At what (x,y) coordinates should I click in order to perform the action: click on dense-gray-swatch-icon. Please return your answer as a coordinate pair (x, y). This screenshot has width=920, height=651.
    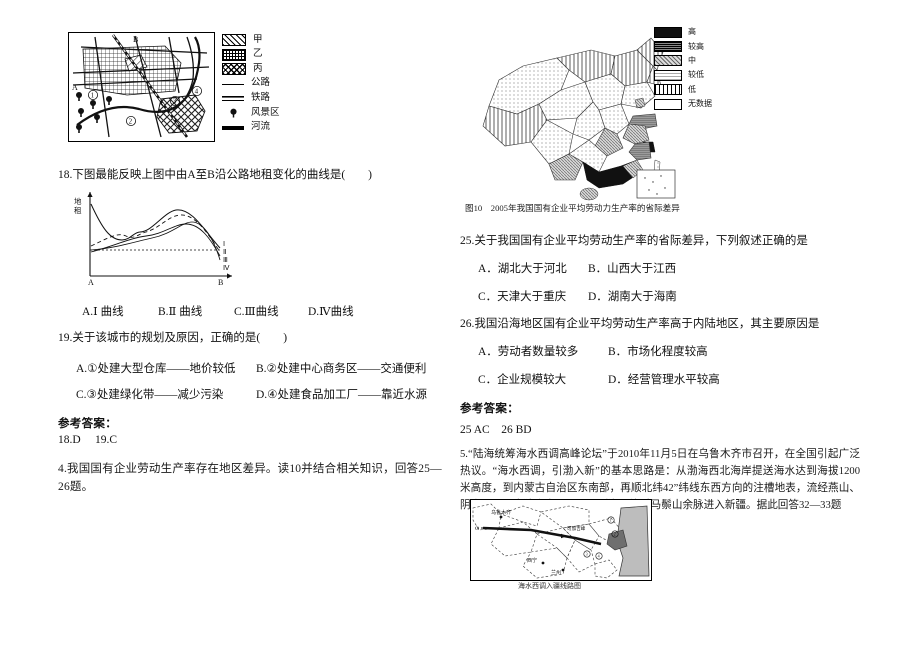
    Looking at the image, I should click on (668, 47).